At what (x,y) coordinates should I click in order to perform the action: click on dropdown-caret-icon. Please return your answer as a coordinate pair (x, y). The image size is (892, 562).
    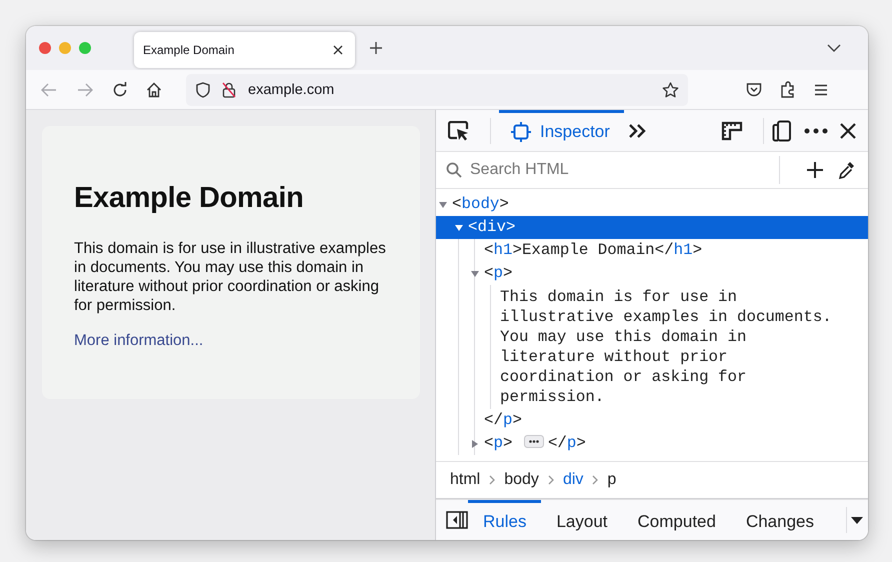
    Looking at the image, I should click on (857, 520).